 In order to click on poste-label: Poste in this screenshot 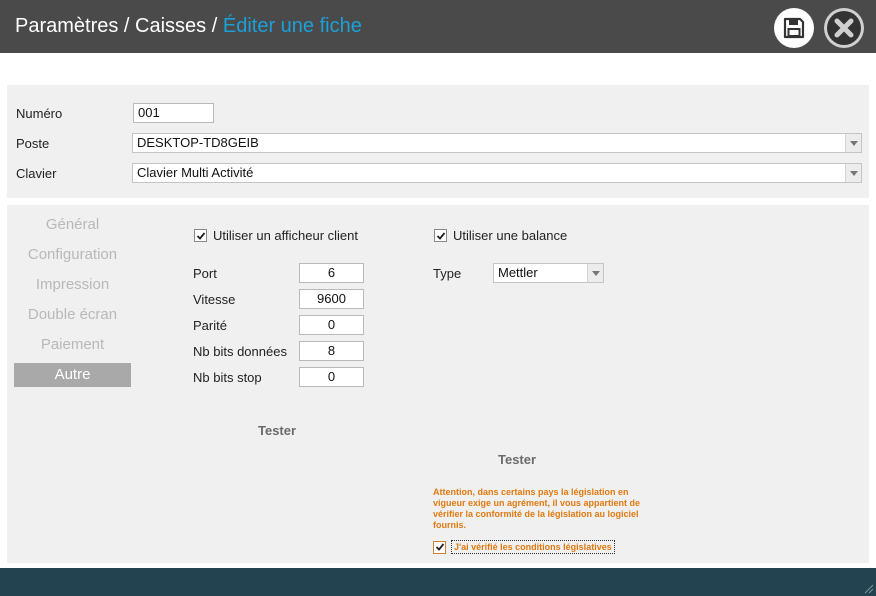, I will do `click(33, 143)`.